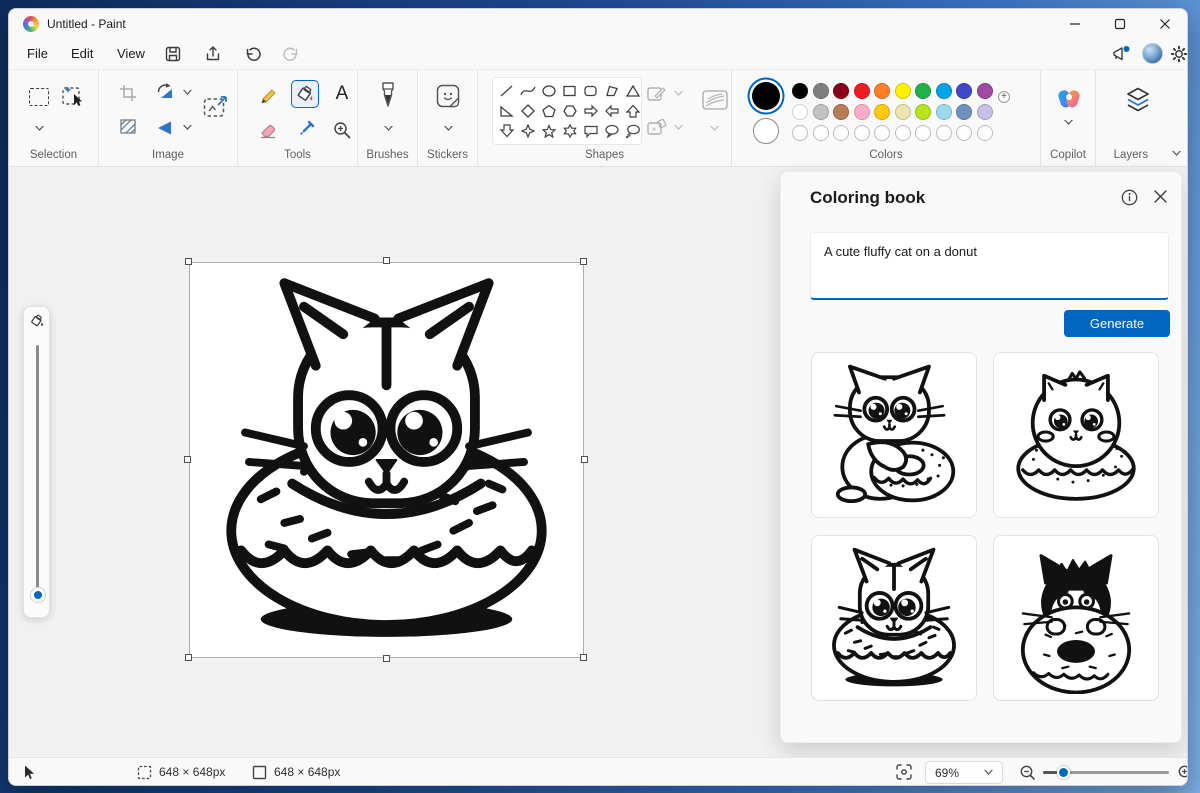 Image resolution: width=1200 pixels, height=793 pixels. What do you see at coordinates (633, 131) in the screenshot?
I see `shape-thought-bubble` at bounding box center [633, 131].